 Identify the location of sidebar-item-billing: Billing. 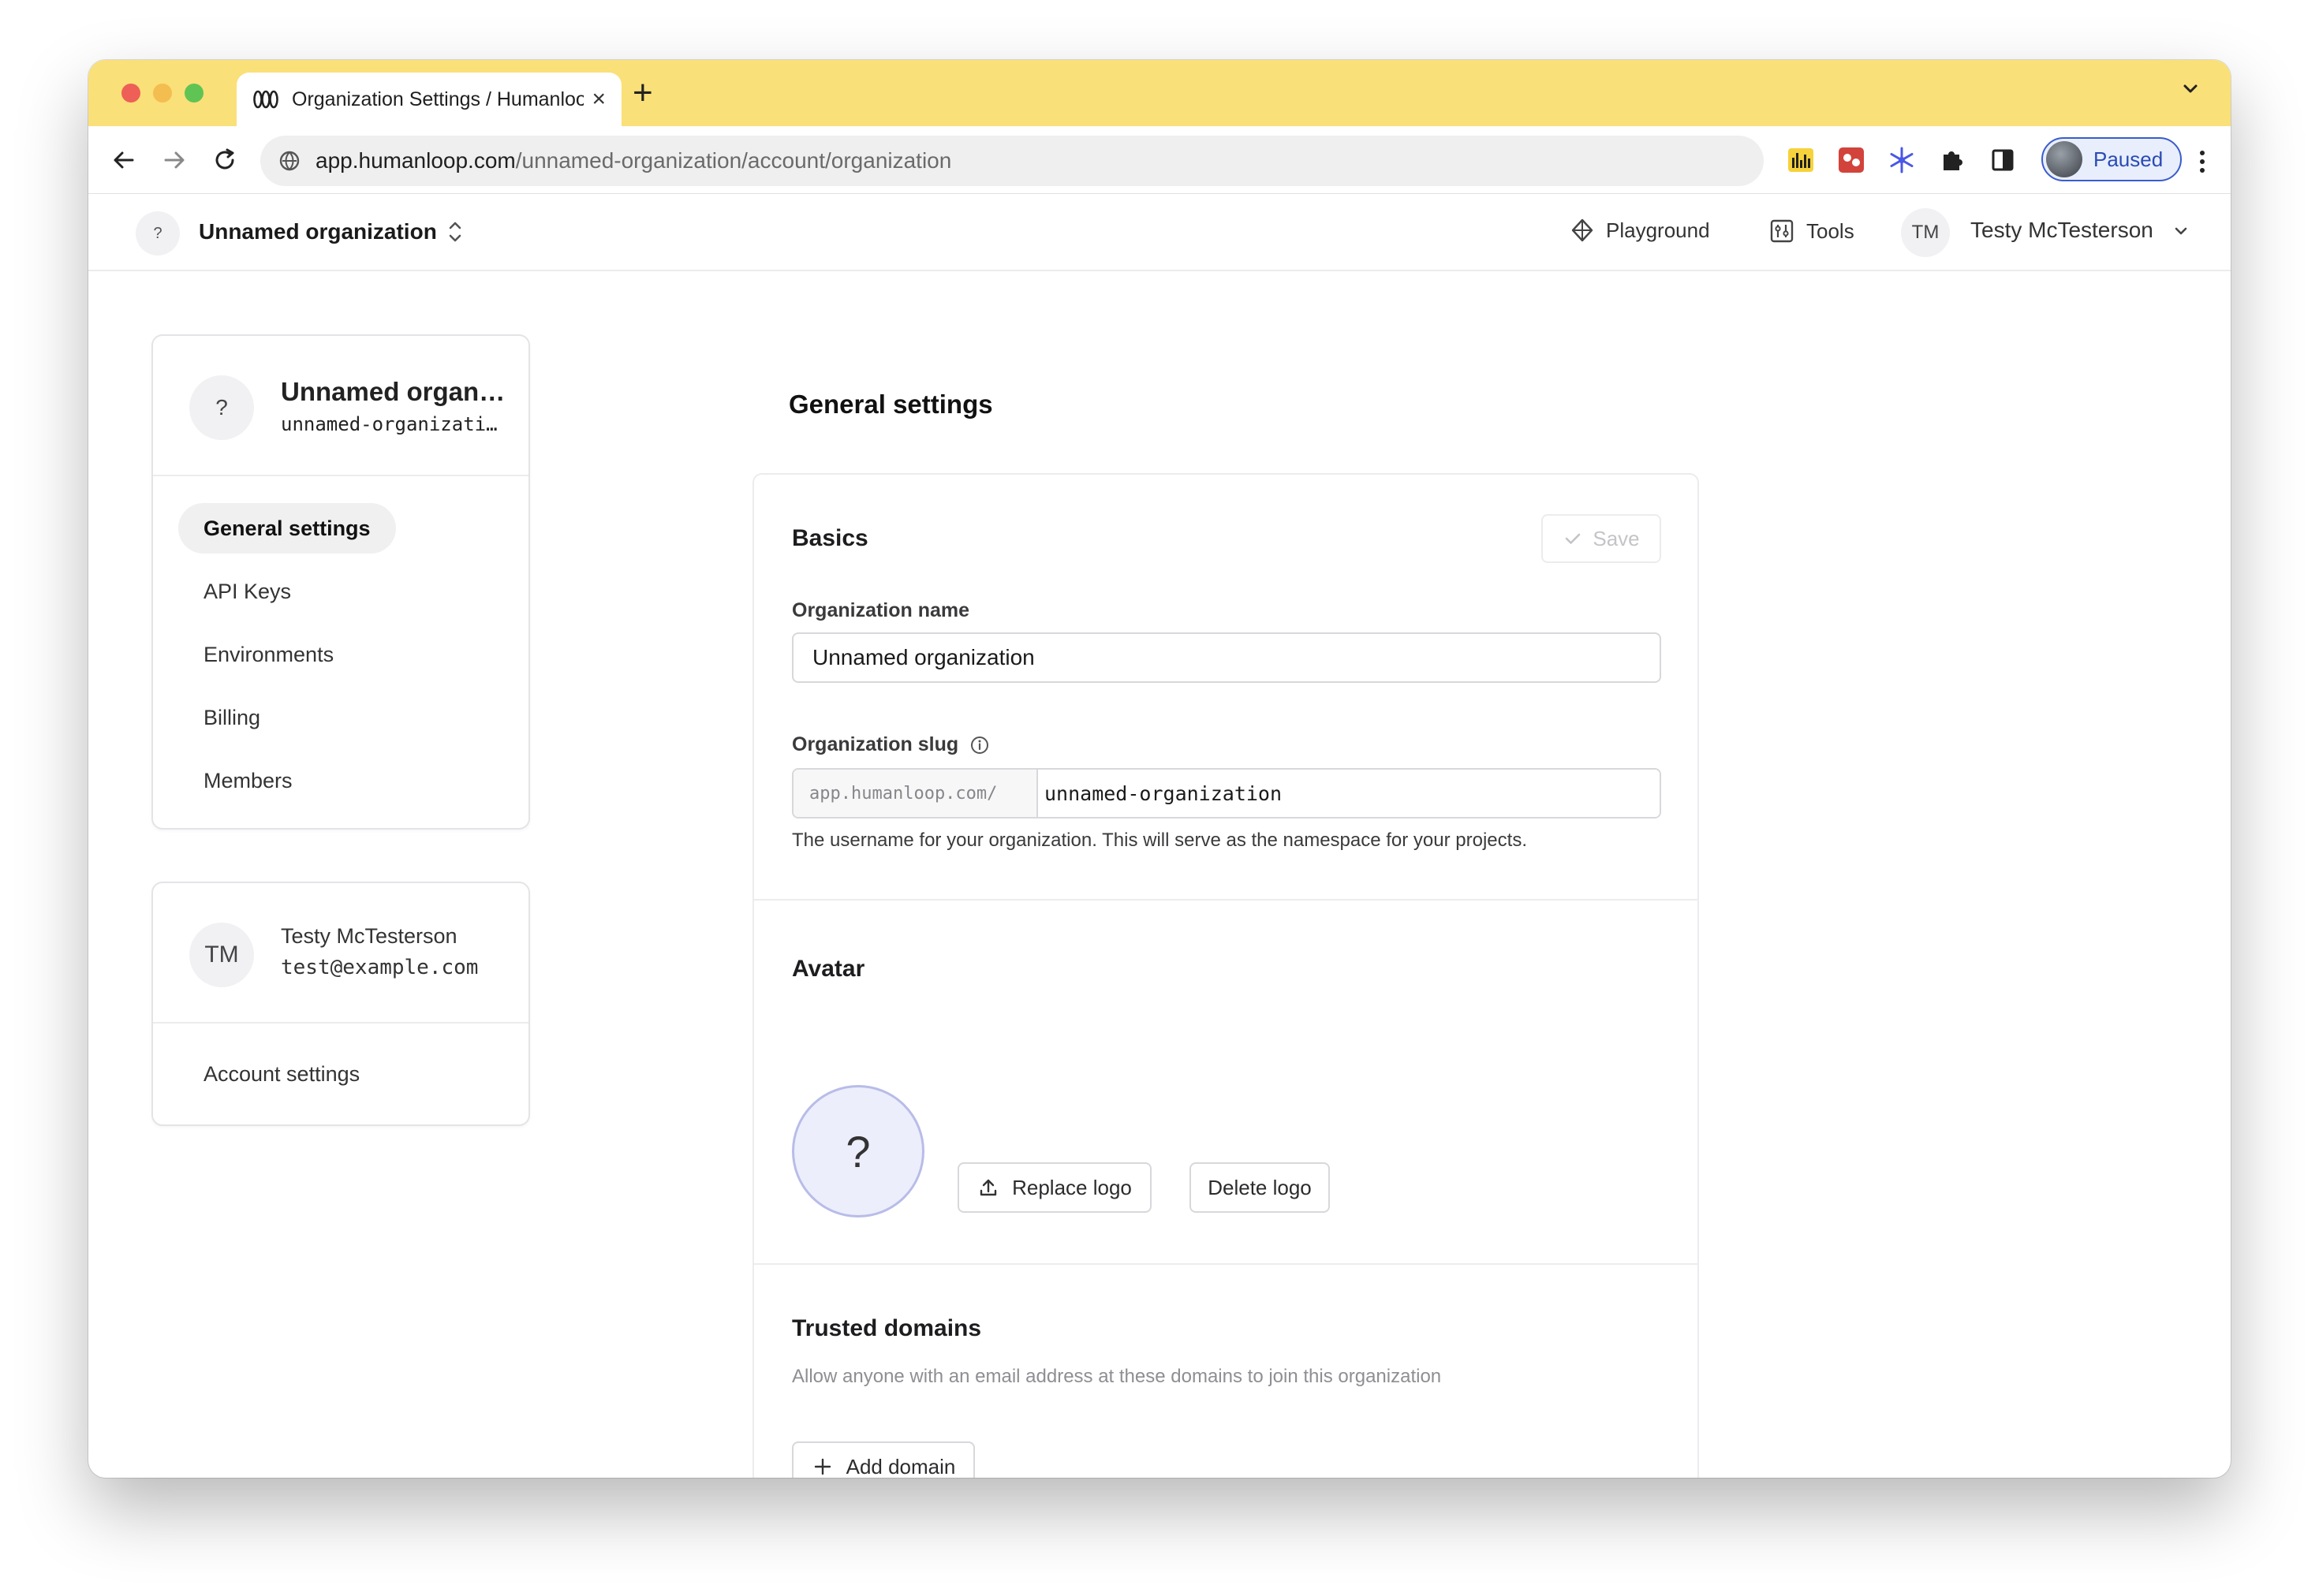
(232, 717).